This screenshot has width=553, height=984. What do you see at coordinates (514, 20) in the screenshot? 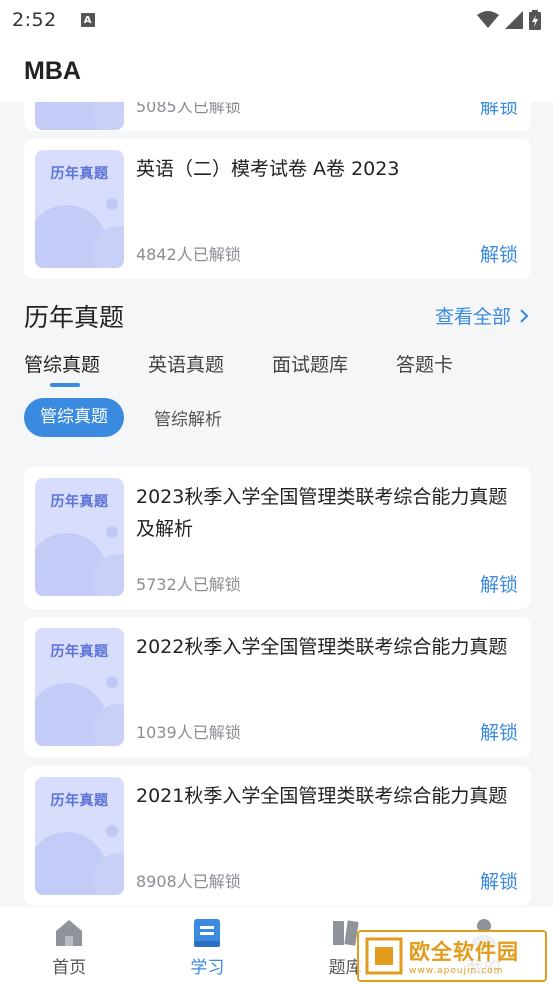
I see `signal-icon` at bounding box center [514, 20].